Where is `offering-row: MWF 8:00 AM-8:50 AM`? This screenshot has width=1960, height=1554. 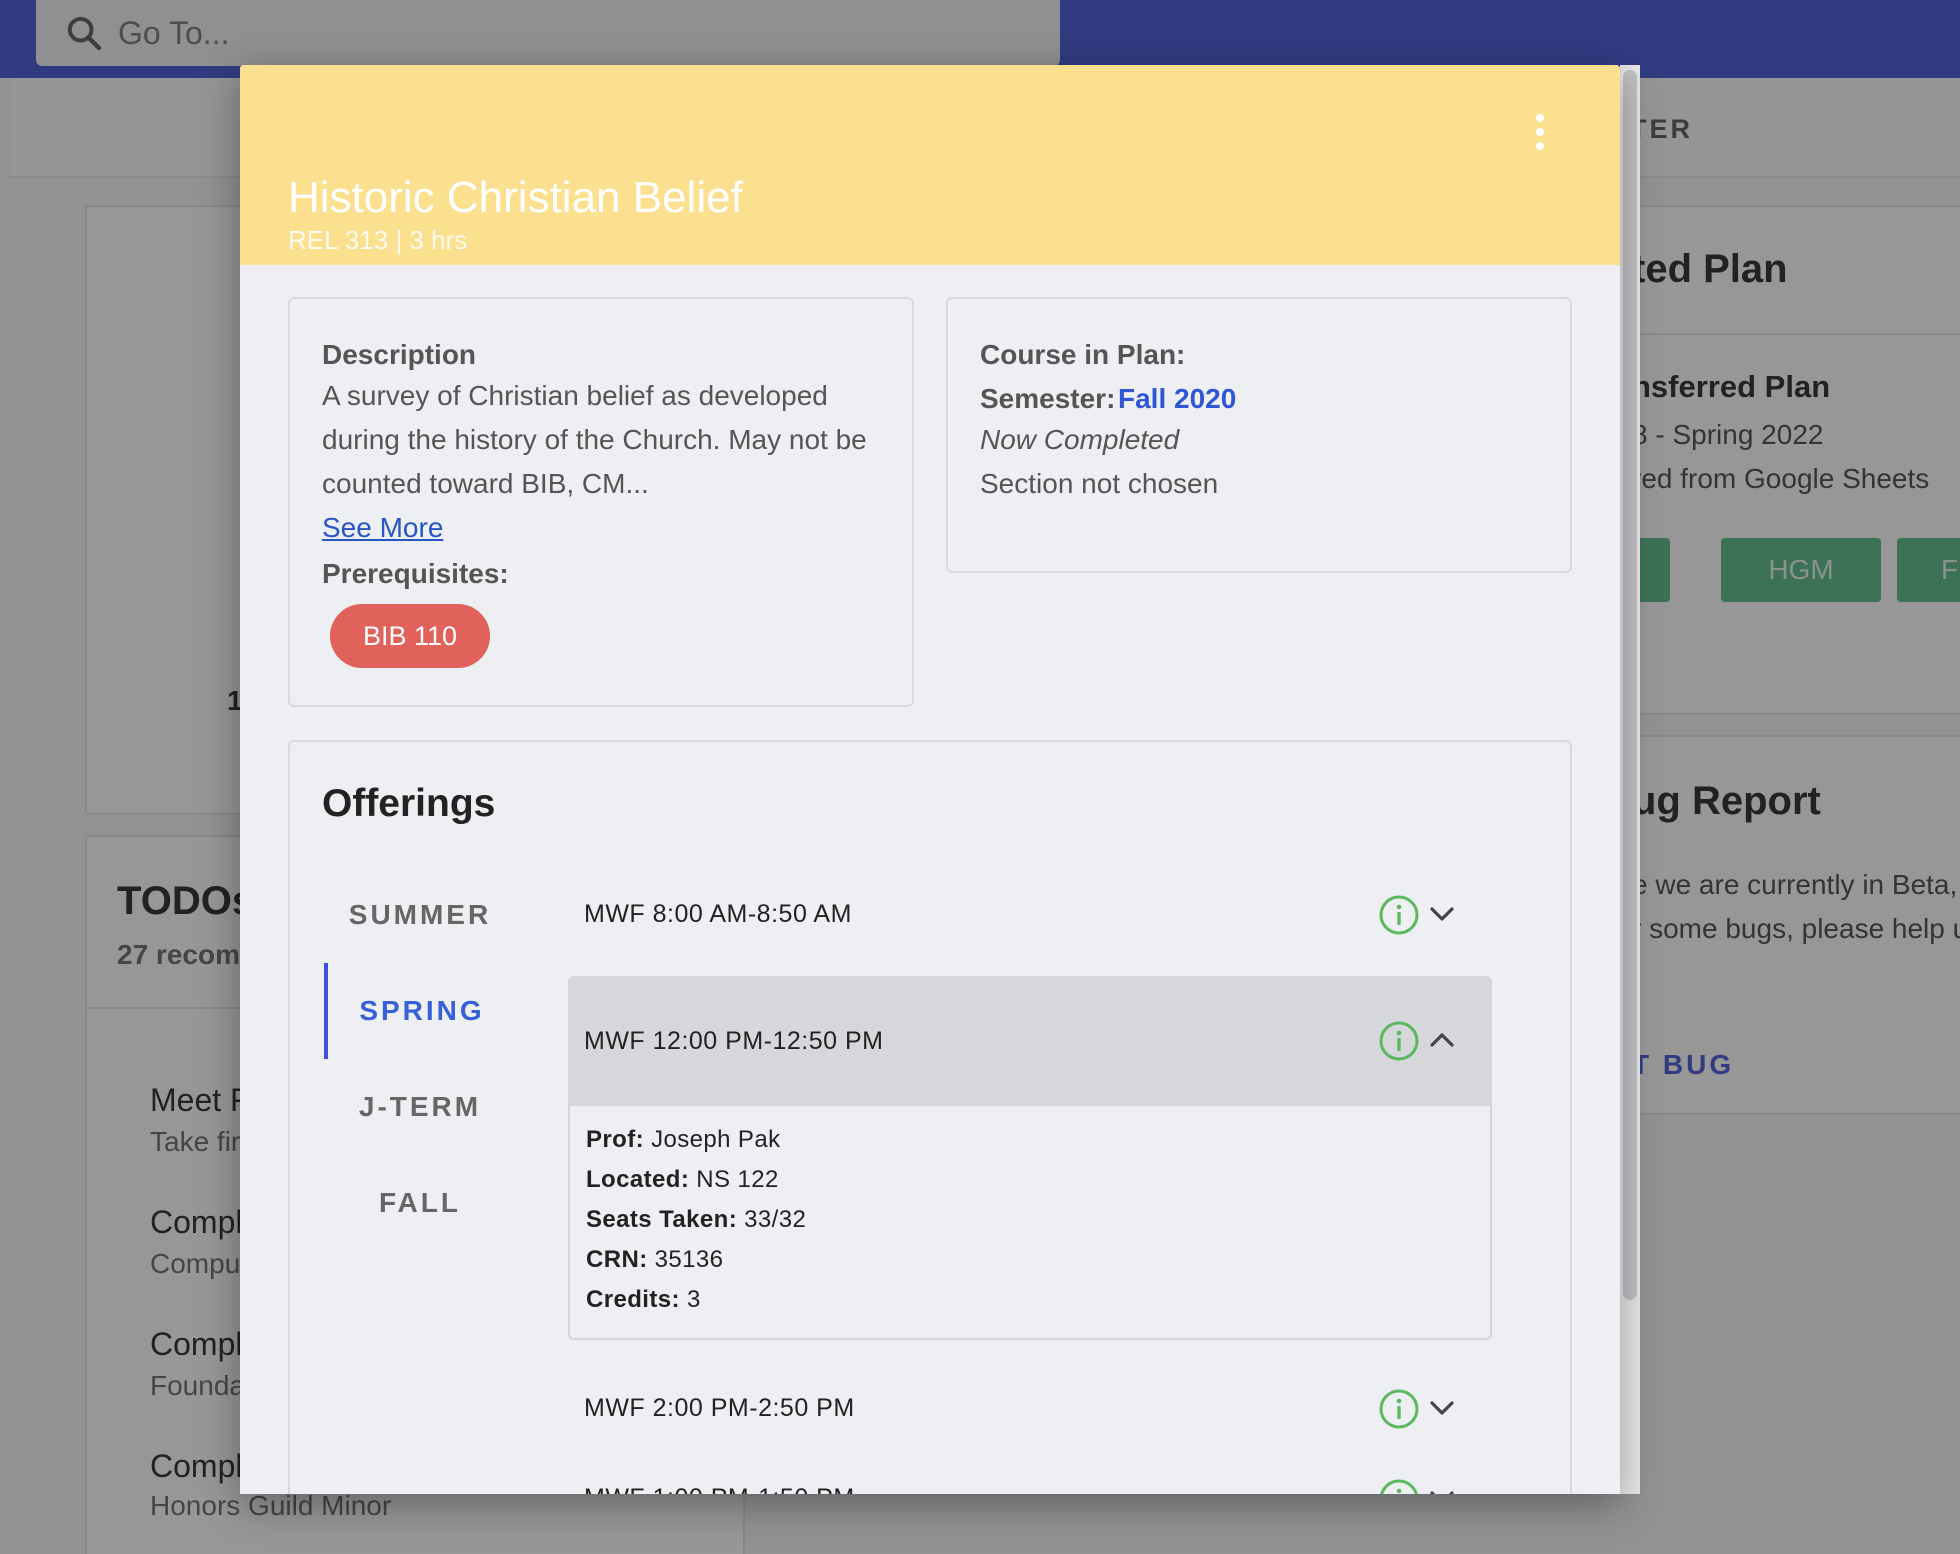
offering-row: MWF 8:00 AM-8:50 AM is located at coordinates (1030, 914).